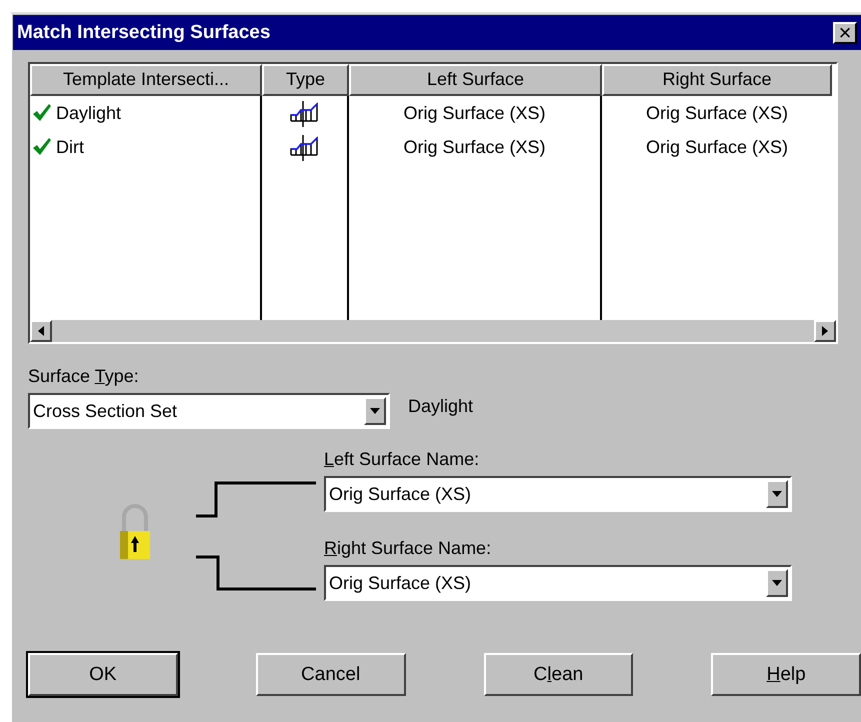 Image resolution: width=861 pixels, height=722 pixels. What do you see at coordinates (143, 33) in the screenshot?
I see `window-title: Match Intersecting Surfaces` at bounding box center [143, 33].